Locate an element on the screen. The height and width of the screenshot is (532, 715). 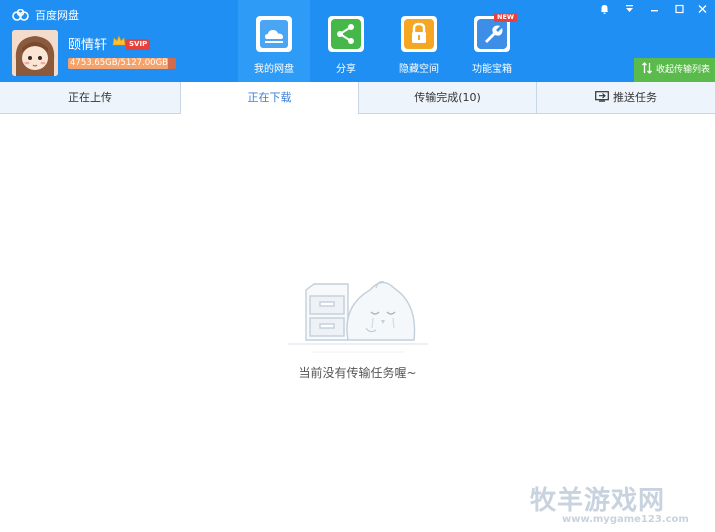
empty-state-message: 当前没有传输任务喔~ is located at coordinates (357, 373).